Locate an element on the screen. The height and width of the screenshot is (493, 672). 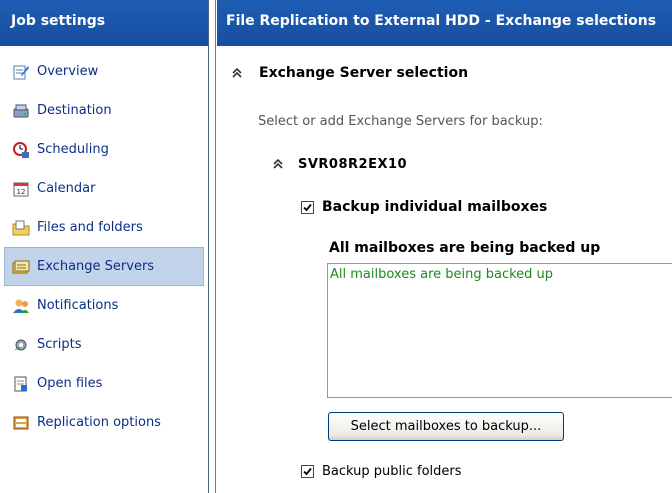
sidebar-item-label: Notifications is located at coordinates (78, 305).